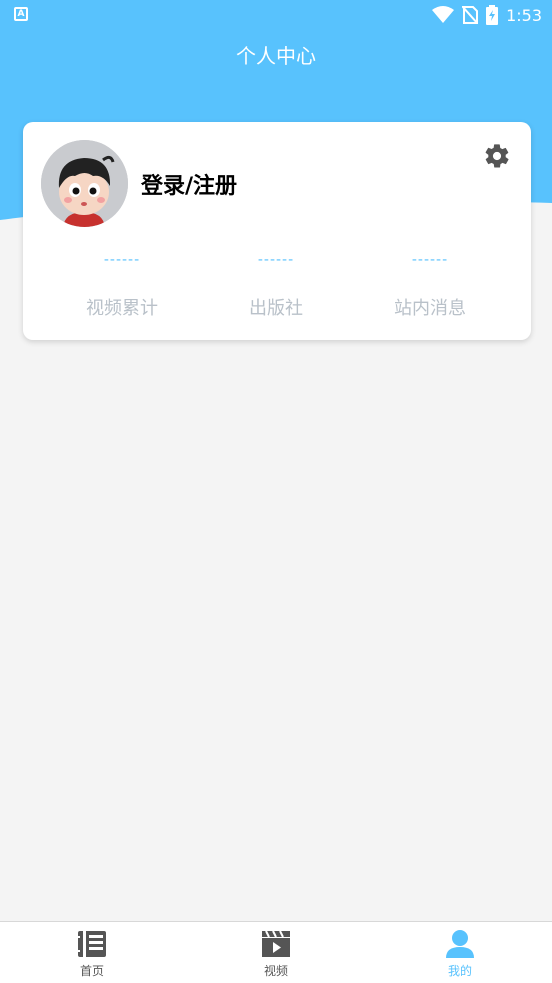 Image resolution: width=552 pixels, height=983 pixels. What do you see at coordinates (524, 15) in the screenshot?
I see `status-time: 1:53` at bounding box center [524, 15].